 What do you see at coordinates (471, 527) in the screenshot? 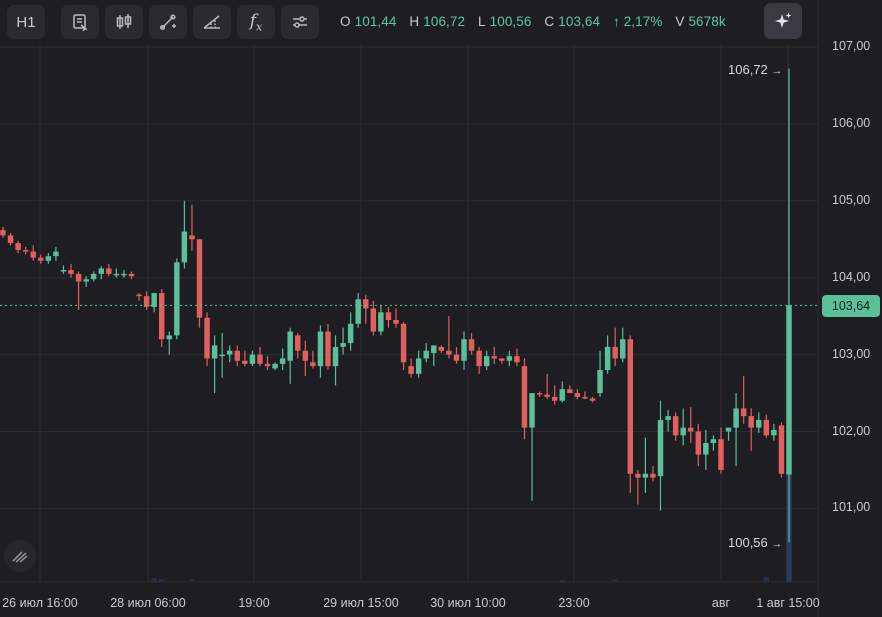
I see `volume-bars` at bounding box center [471, 527].